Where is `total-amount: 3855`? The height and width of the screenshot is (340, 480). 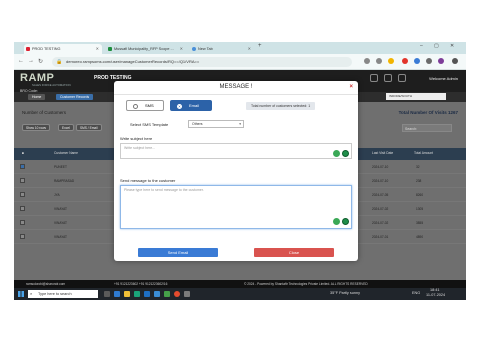
total-amount: 3855 is located at coordinates (420, 223).